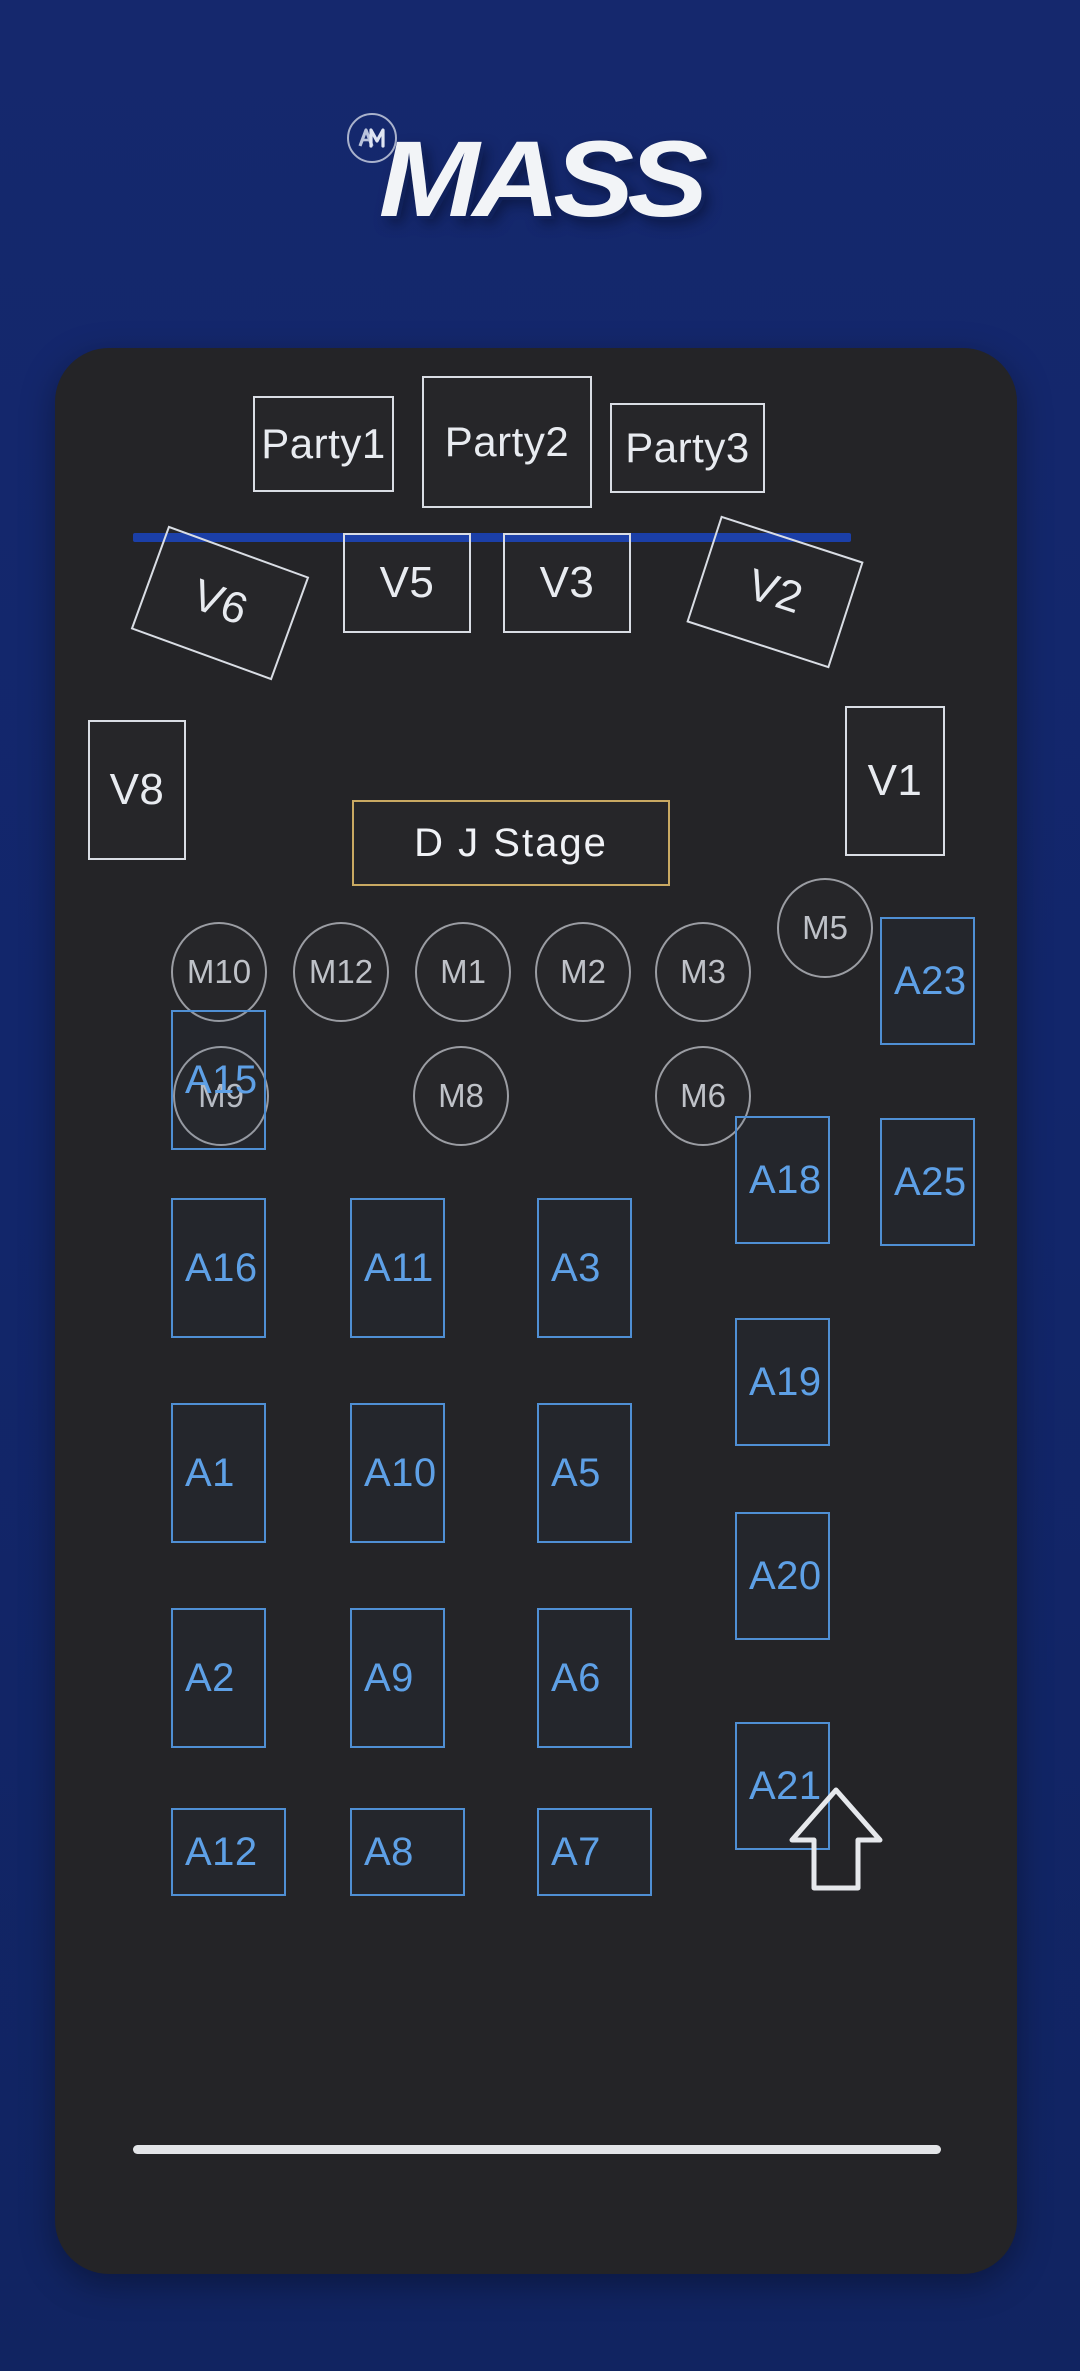  I want to click on vip-box-label: V3, so click(567, 582).